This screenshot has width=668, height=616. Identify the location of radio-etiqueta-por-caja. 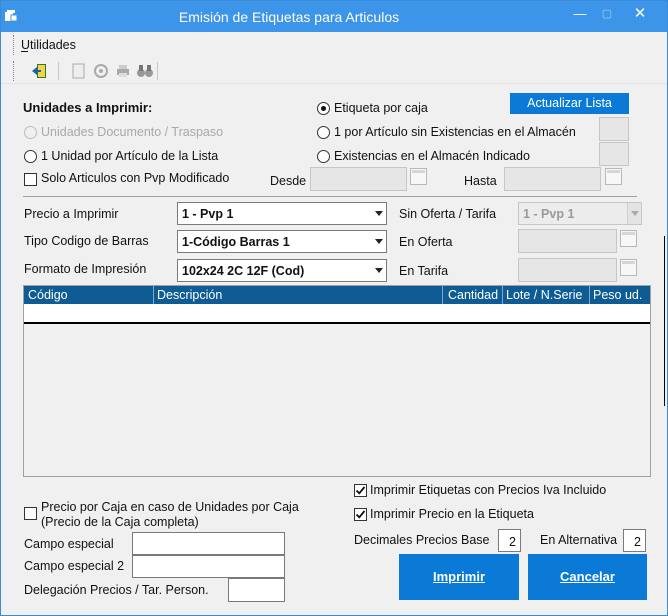
(323, 108).